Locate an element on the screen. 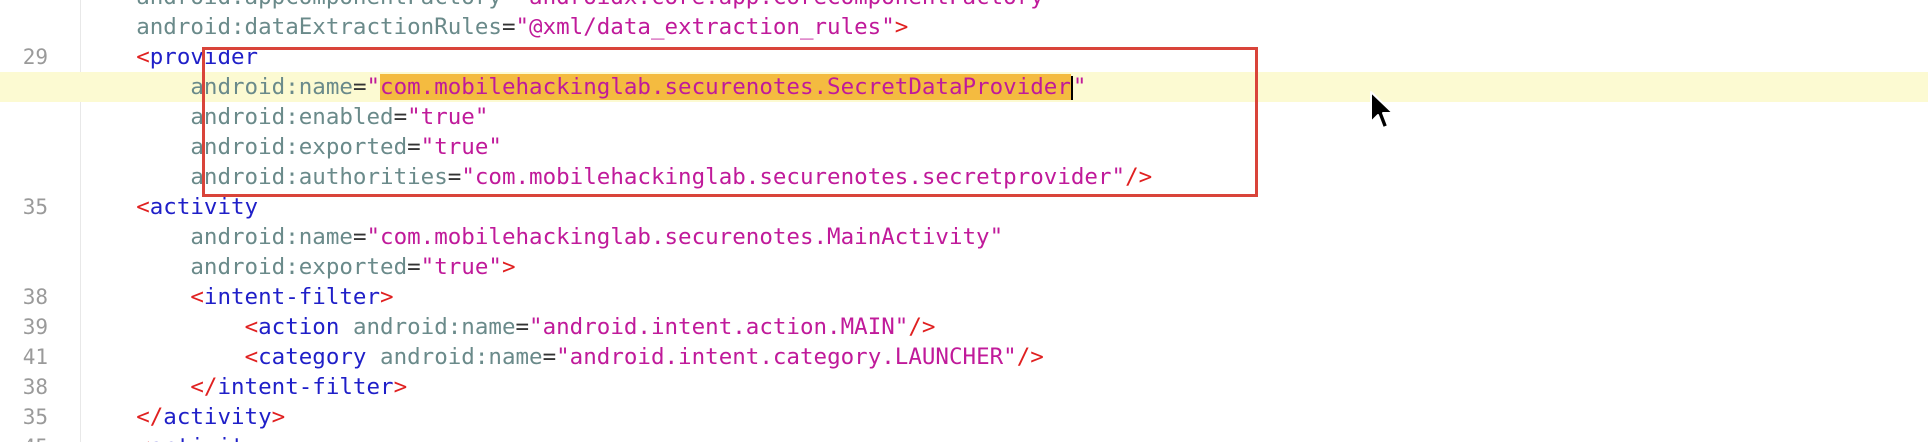  code-text: <intent-filter> is located at coordinates (238, 297).